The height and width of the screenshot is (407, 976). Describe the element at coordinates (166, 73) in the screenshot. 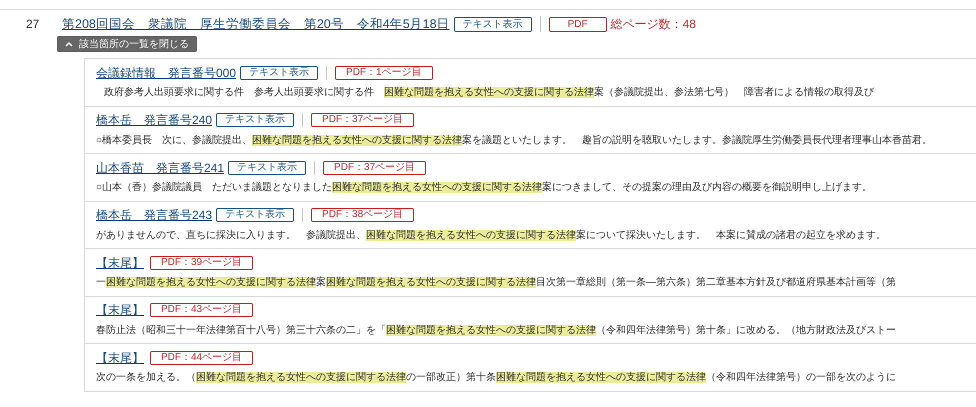

I see `speaker-link: 会議録情報 発言番号000` at that location.